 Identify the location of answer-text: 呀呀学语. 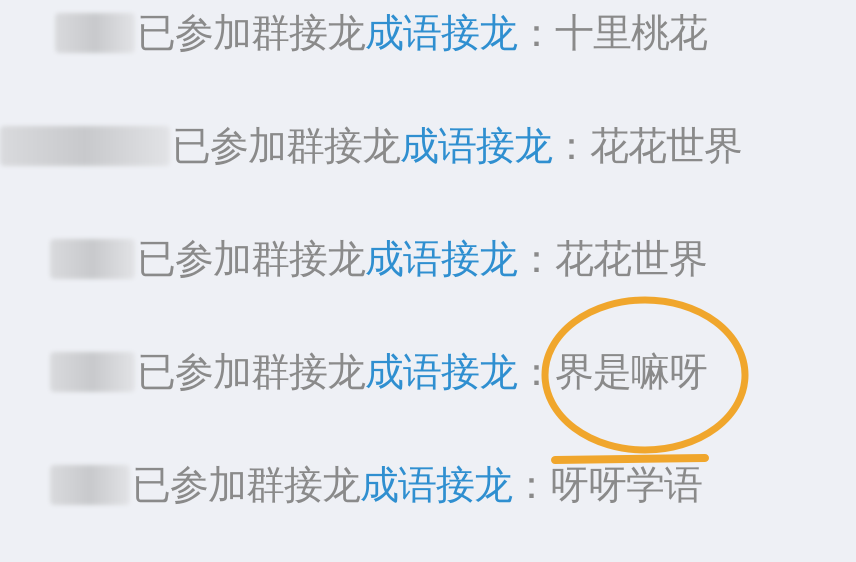
(626, 485).